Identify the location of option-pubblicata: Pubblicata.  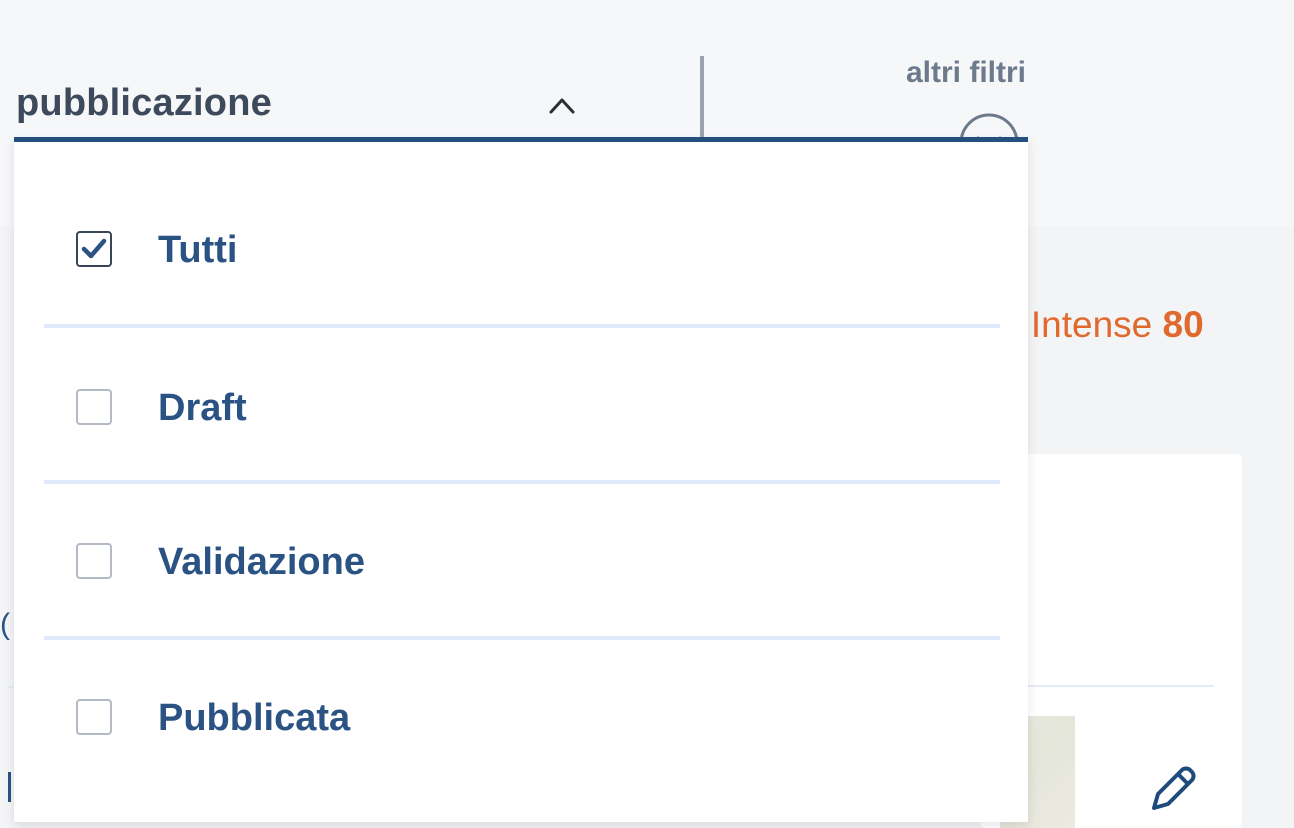
(521, 718).